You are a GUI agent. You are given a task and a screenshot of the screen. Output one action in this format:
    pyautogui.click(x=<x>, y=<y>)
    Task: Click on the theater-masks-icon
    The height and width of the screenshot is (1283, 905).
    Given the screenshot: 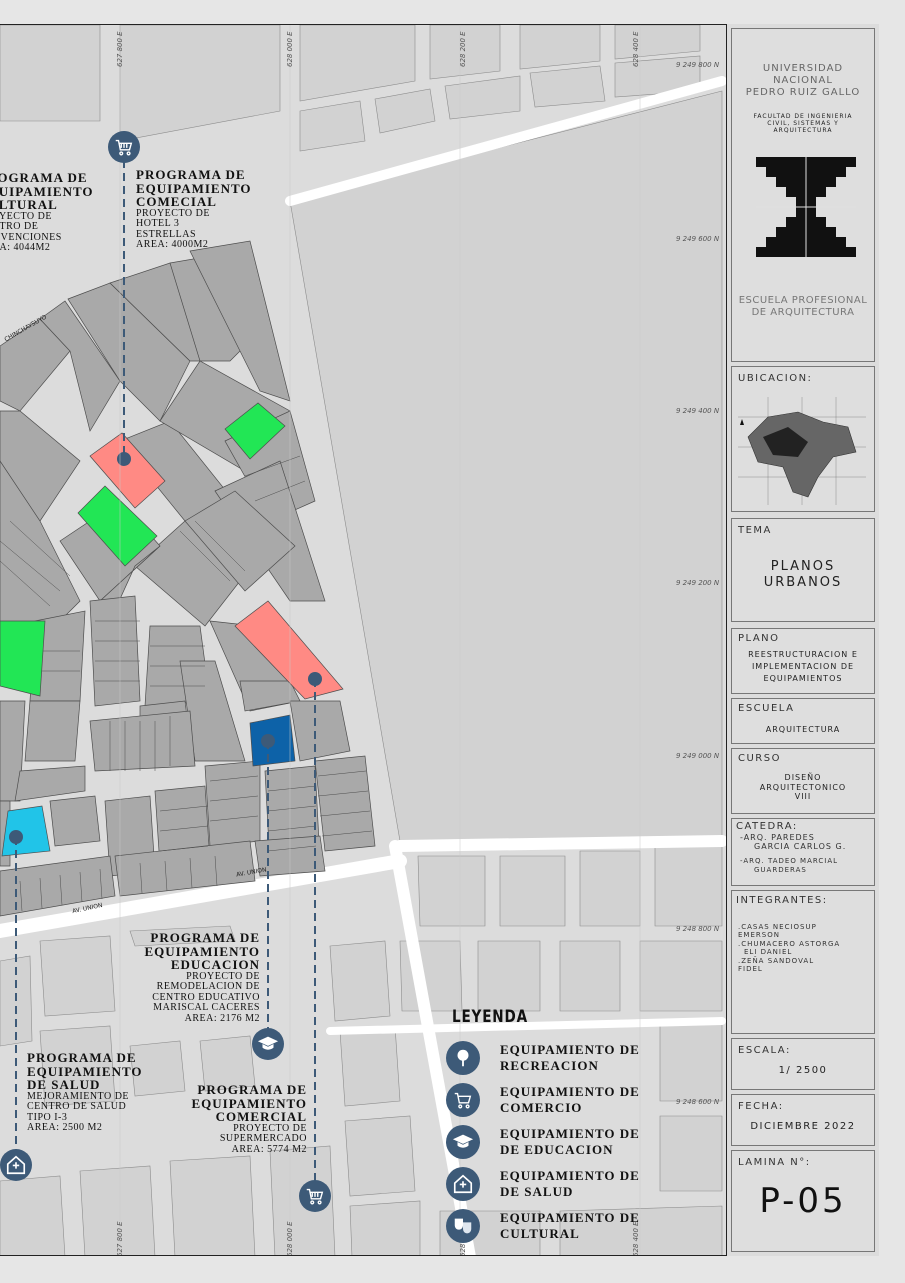 What is the action you would take?
    pyautogui.click(x=463, y=1226)
    